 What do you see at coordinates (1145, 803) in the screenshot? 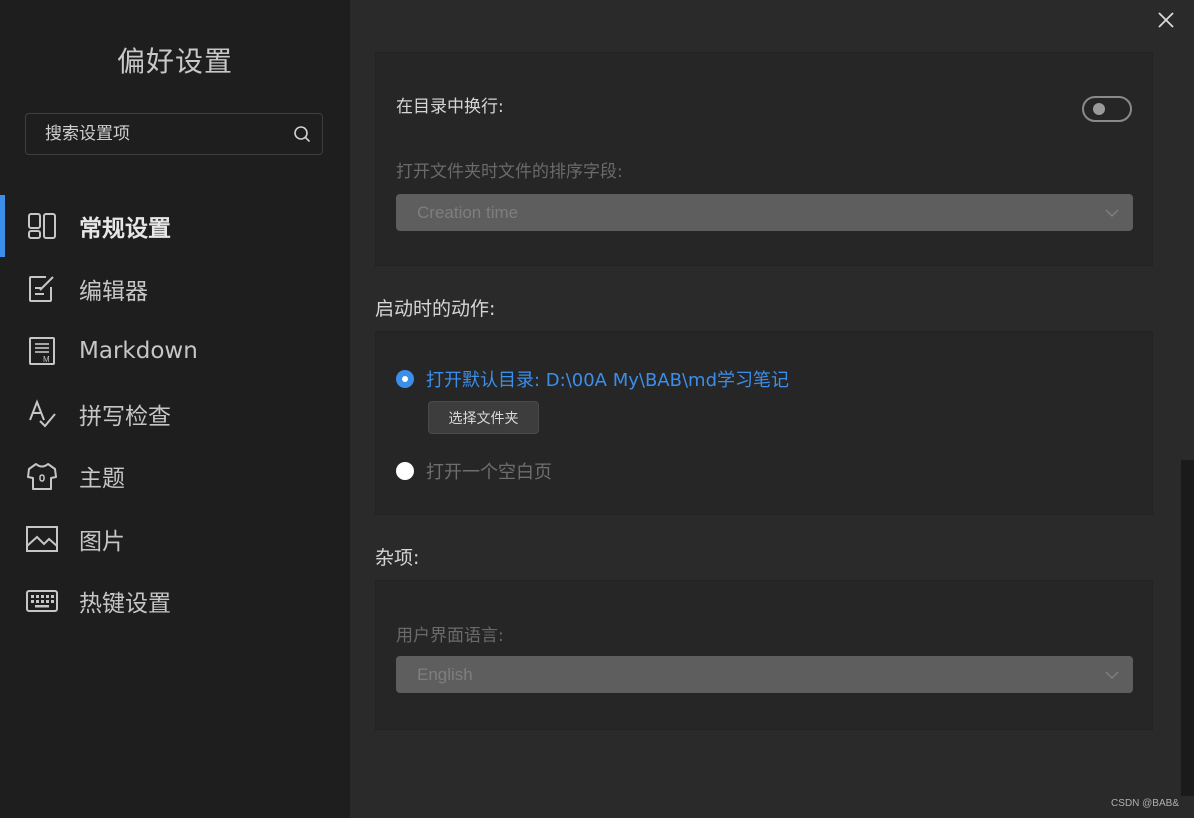
I see `watermark: CSDN @BAB&` at bounding box center [1145, 803].